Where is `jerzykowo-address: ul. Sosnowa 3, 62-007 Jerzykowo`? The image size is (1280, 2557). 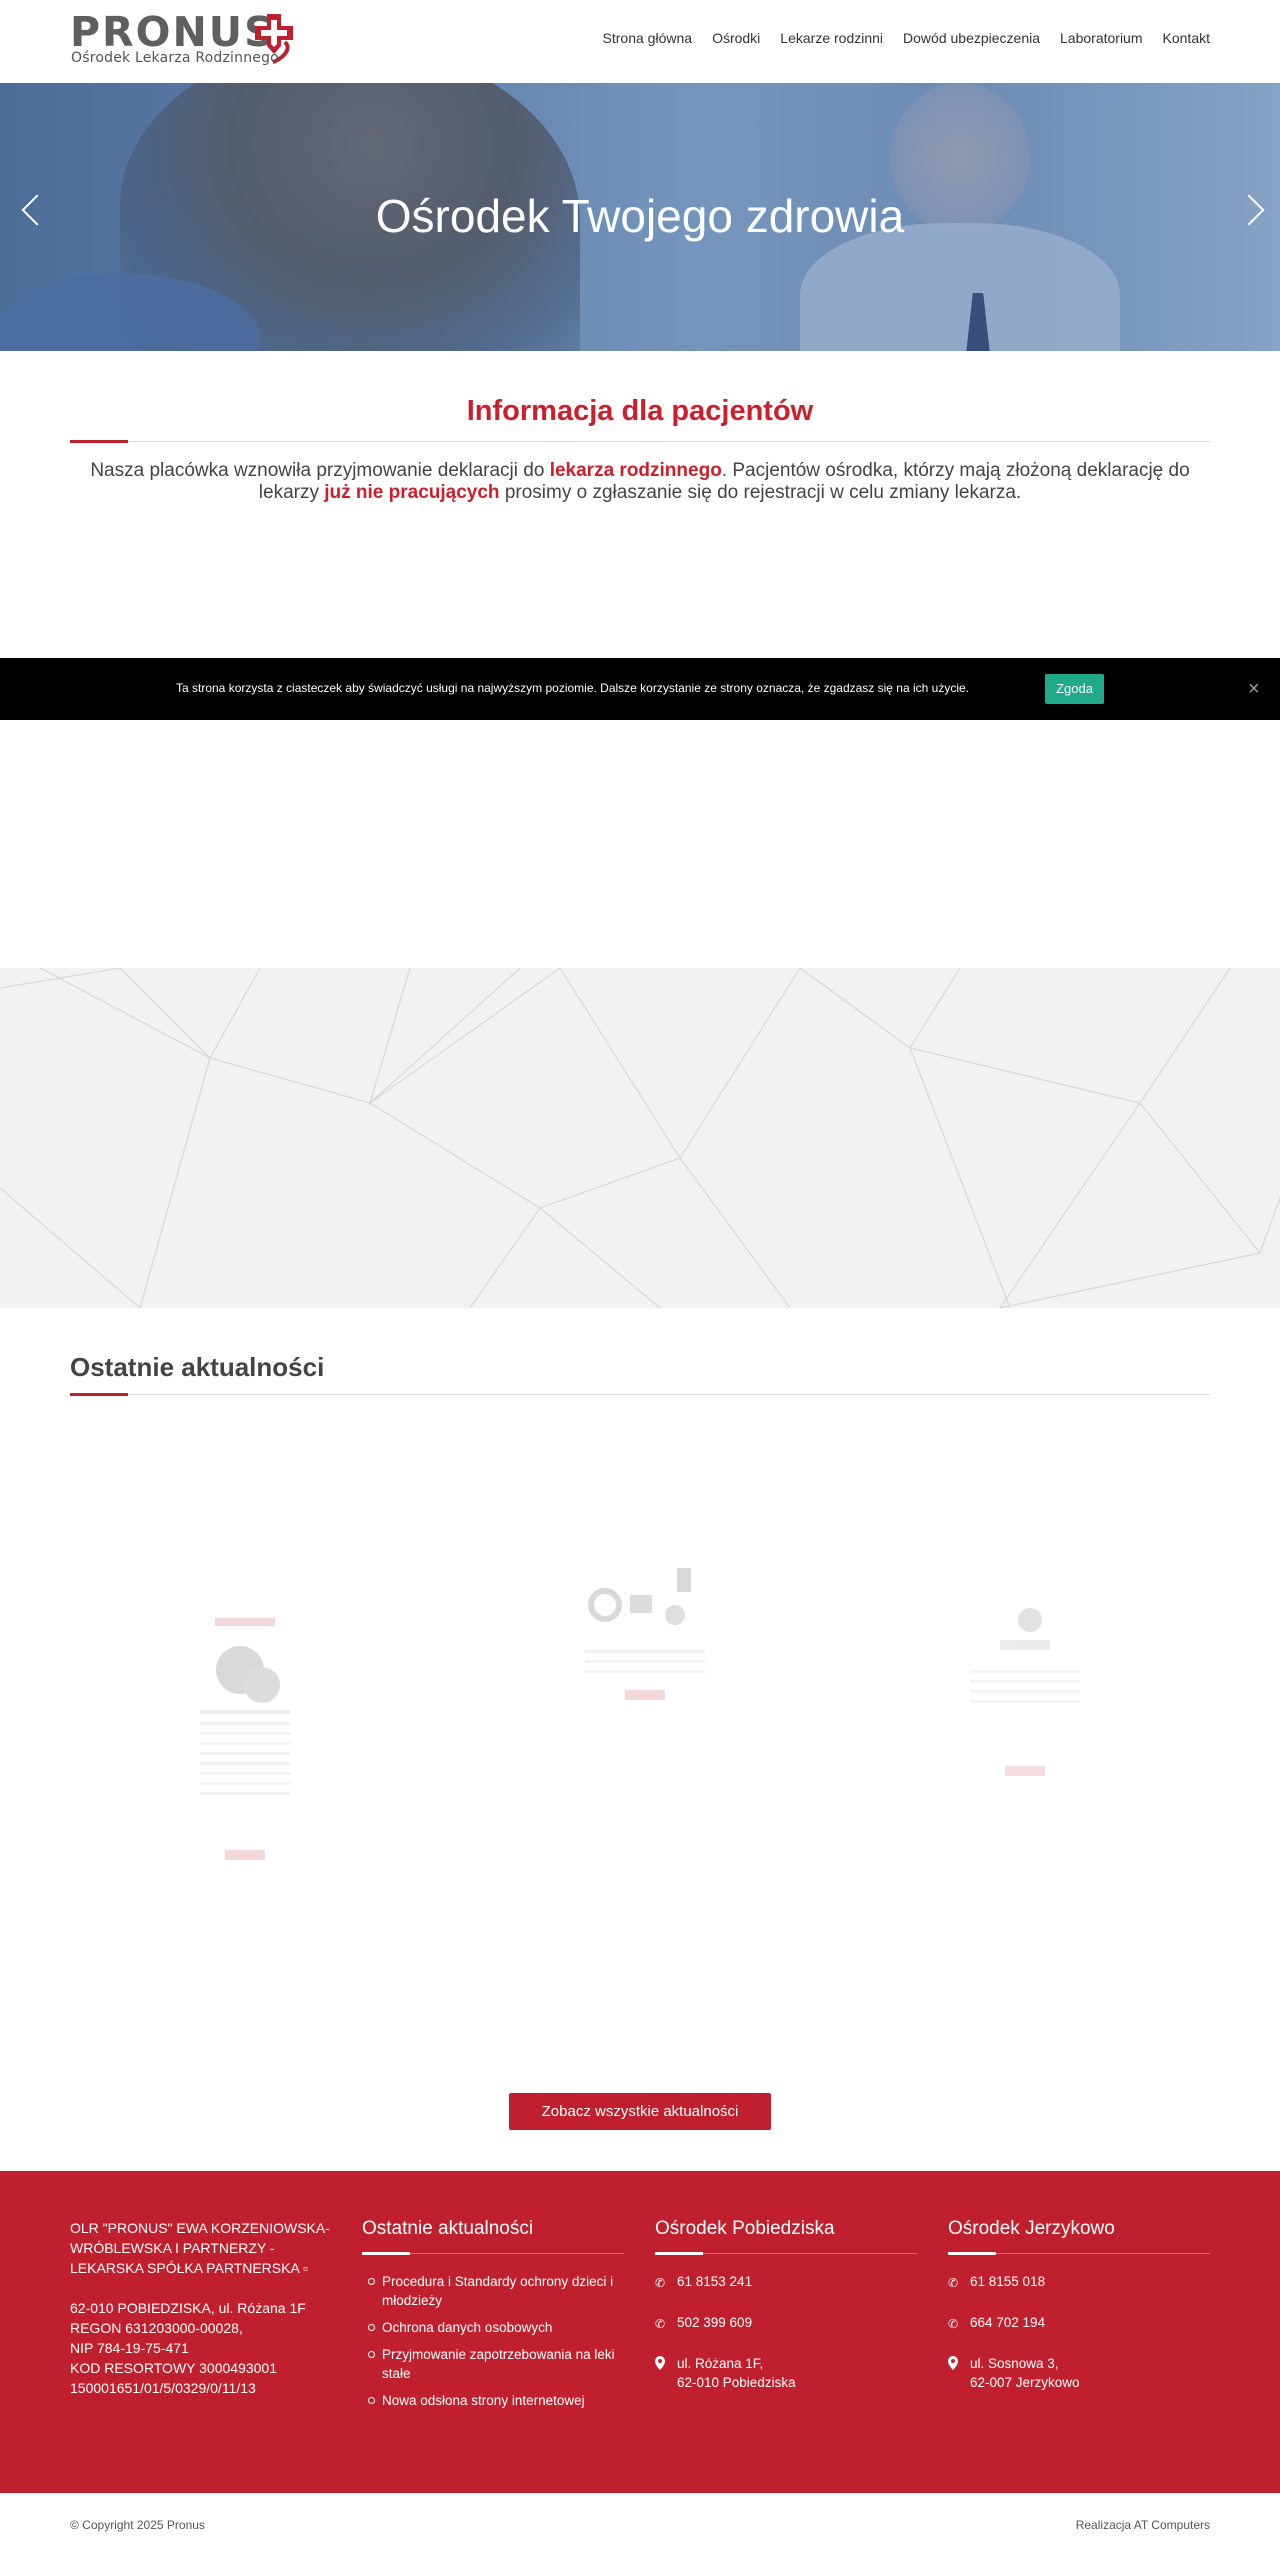
jerzykowo-address: ul. Sosnowa 3, 62-007 Jerzykowo is located at coordinates (1079, 2373).